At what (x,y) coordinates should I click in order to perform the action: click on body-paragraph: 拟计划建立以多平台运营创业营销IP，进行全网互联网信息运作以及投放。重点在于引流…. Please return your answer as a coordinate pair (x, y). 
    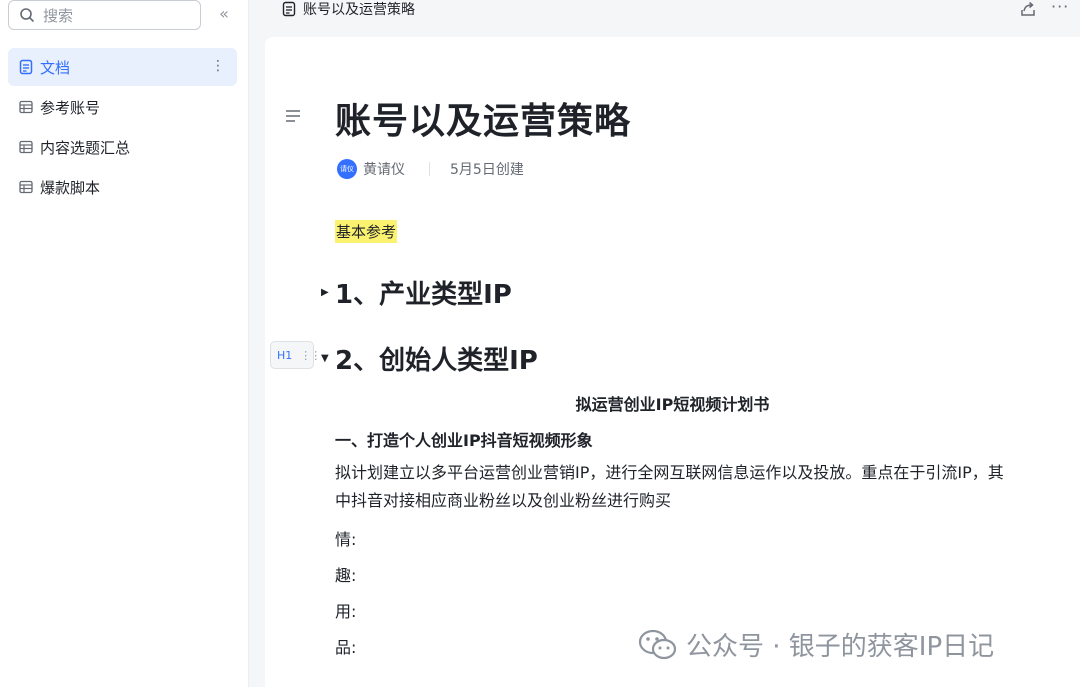
    Looking at the image, I should click on (675, 487).